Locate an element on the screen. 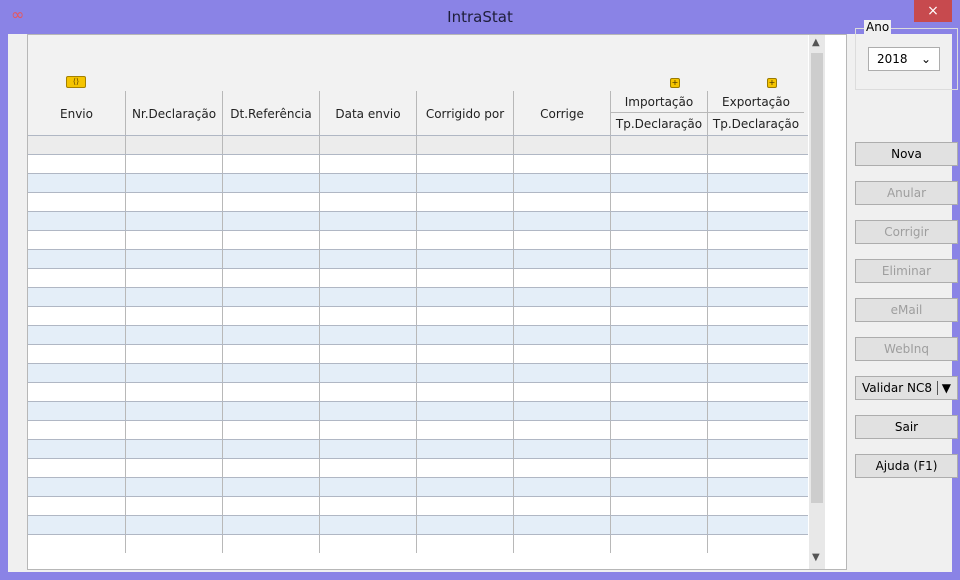 This screenshot has height=580, width=960. chevron-down-icon: ⌄ is located at coordinates (925, 59).